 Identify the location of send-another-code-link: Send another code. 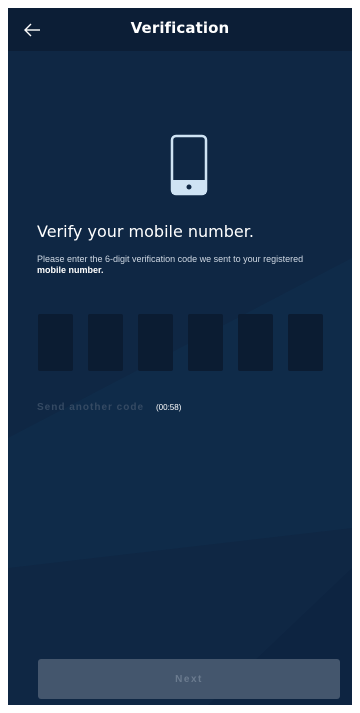
(90, 407).